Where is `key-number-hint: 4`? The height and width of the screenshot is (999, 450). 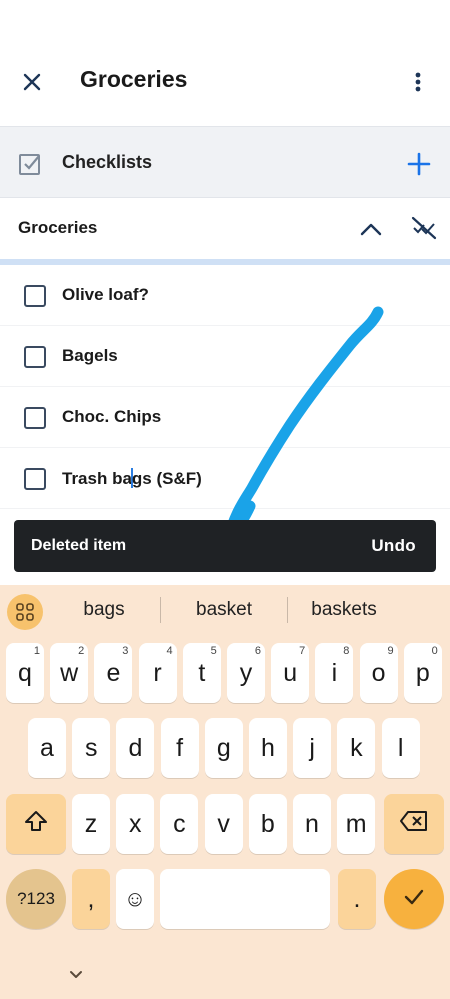
key-number-hint: 4 is located at coordinates (169, 651).